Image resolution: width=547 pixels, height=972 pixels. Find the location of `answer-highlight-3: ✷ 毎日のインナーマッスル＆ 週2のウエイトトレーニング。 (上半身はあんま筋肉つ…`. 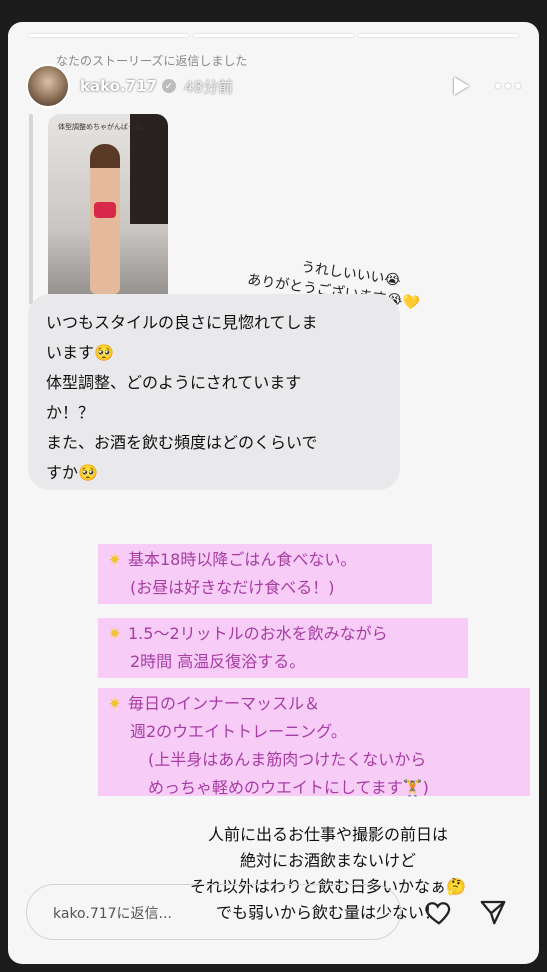

answer-highlight-3: ✷ 毎日のインナーマッスル＆ 週2のウエイトトレーニング。 (上半身はあんま筋肉つ… is located at coordinates (314, 742).